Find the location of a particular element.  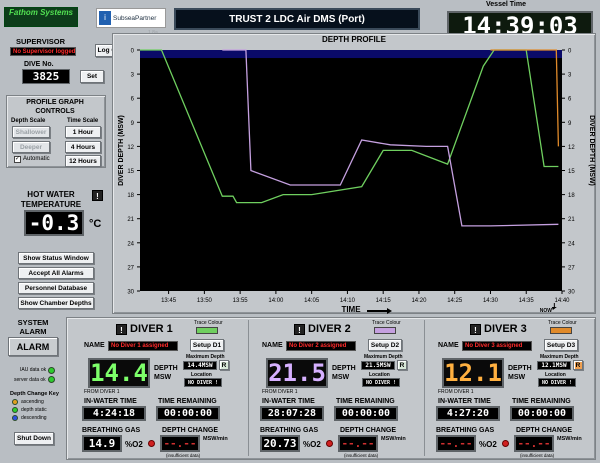

chart-y-tick-label-left-1: 3 is located at coordinates (133, 76).